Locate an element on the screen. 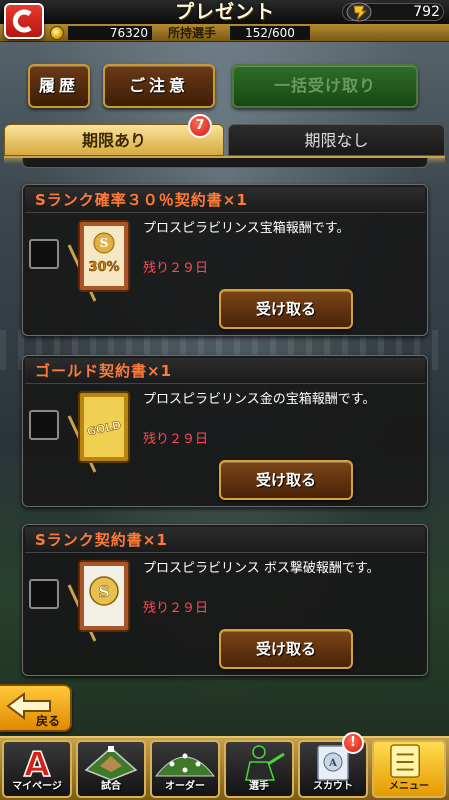 The width and height of the screenshot is (449, 800). nav-label: 試合 is located at coordinates (111, 786).